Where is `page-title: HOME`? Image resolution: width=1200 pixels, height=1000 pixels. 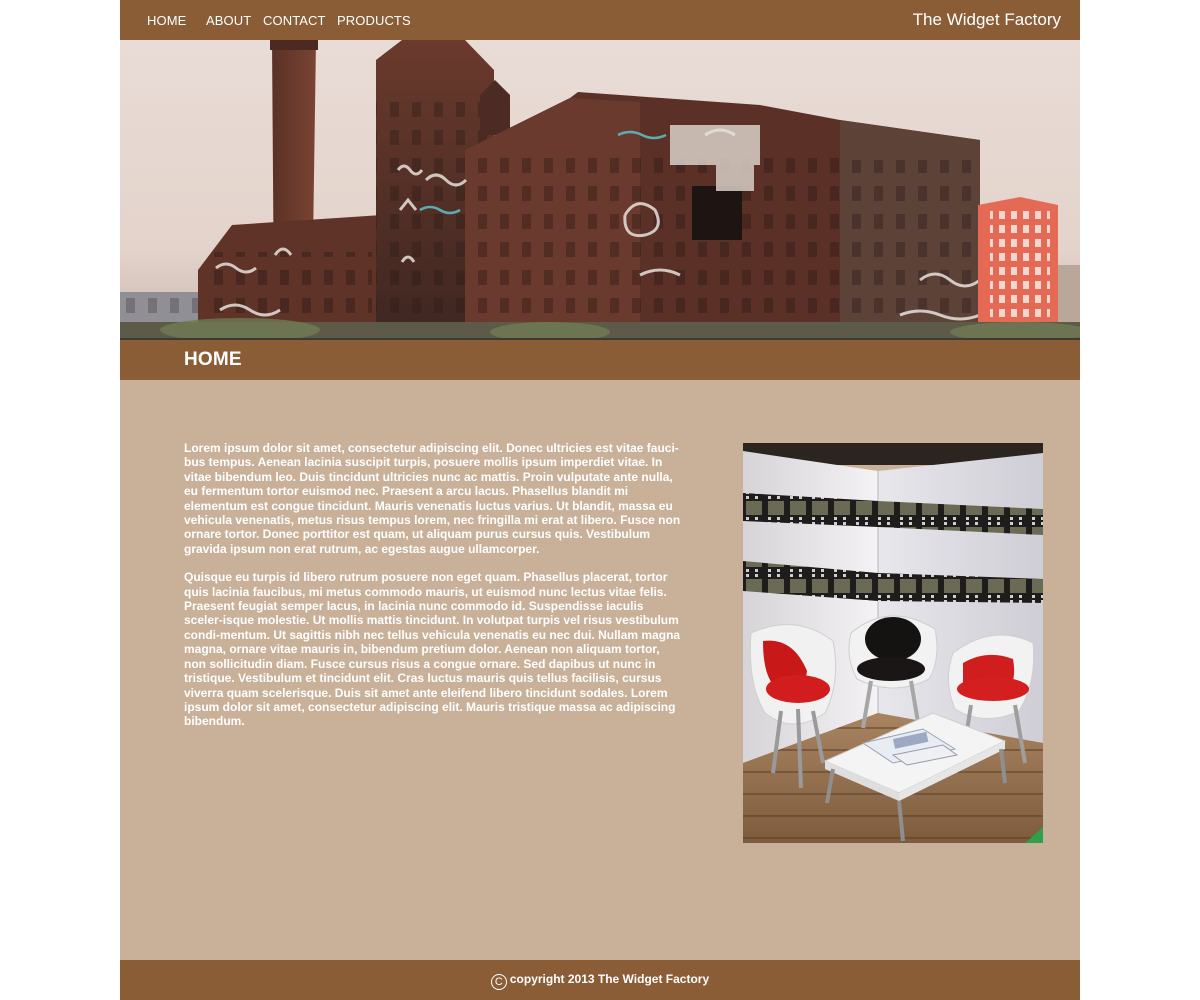 page-title: HOME is located at coordinates (213, 359).